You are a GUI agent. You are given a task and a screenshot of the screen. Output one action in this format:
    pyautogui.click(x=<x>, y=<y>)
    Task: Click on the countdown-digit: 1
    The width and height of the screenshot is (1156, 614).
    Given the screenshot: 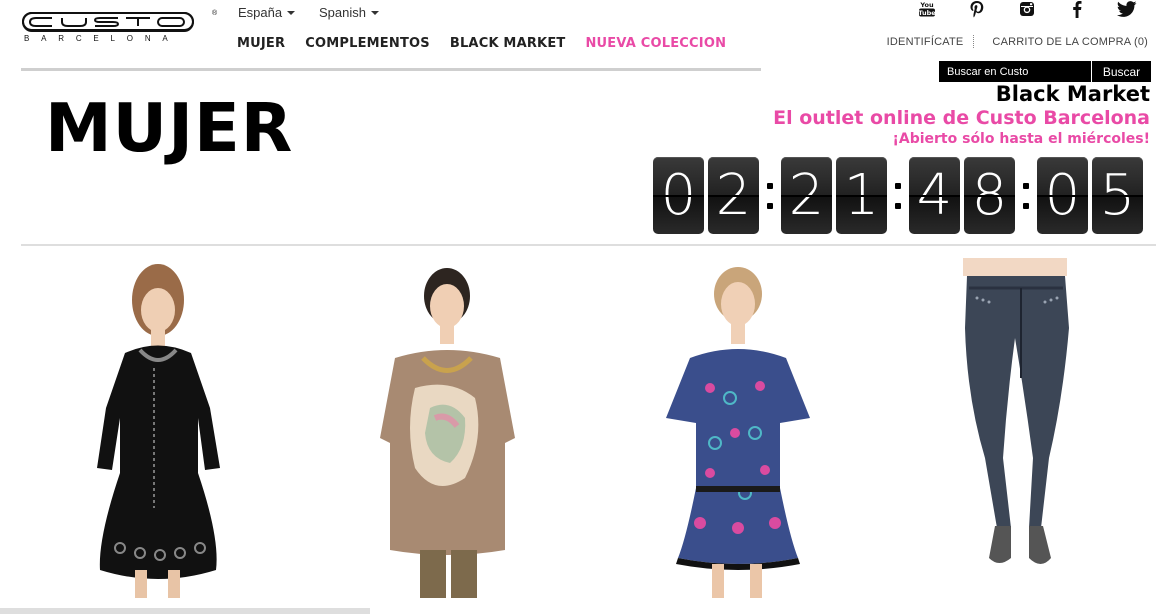 What is the action you would take?
    pyautogui.click(x=861, y=195)
    